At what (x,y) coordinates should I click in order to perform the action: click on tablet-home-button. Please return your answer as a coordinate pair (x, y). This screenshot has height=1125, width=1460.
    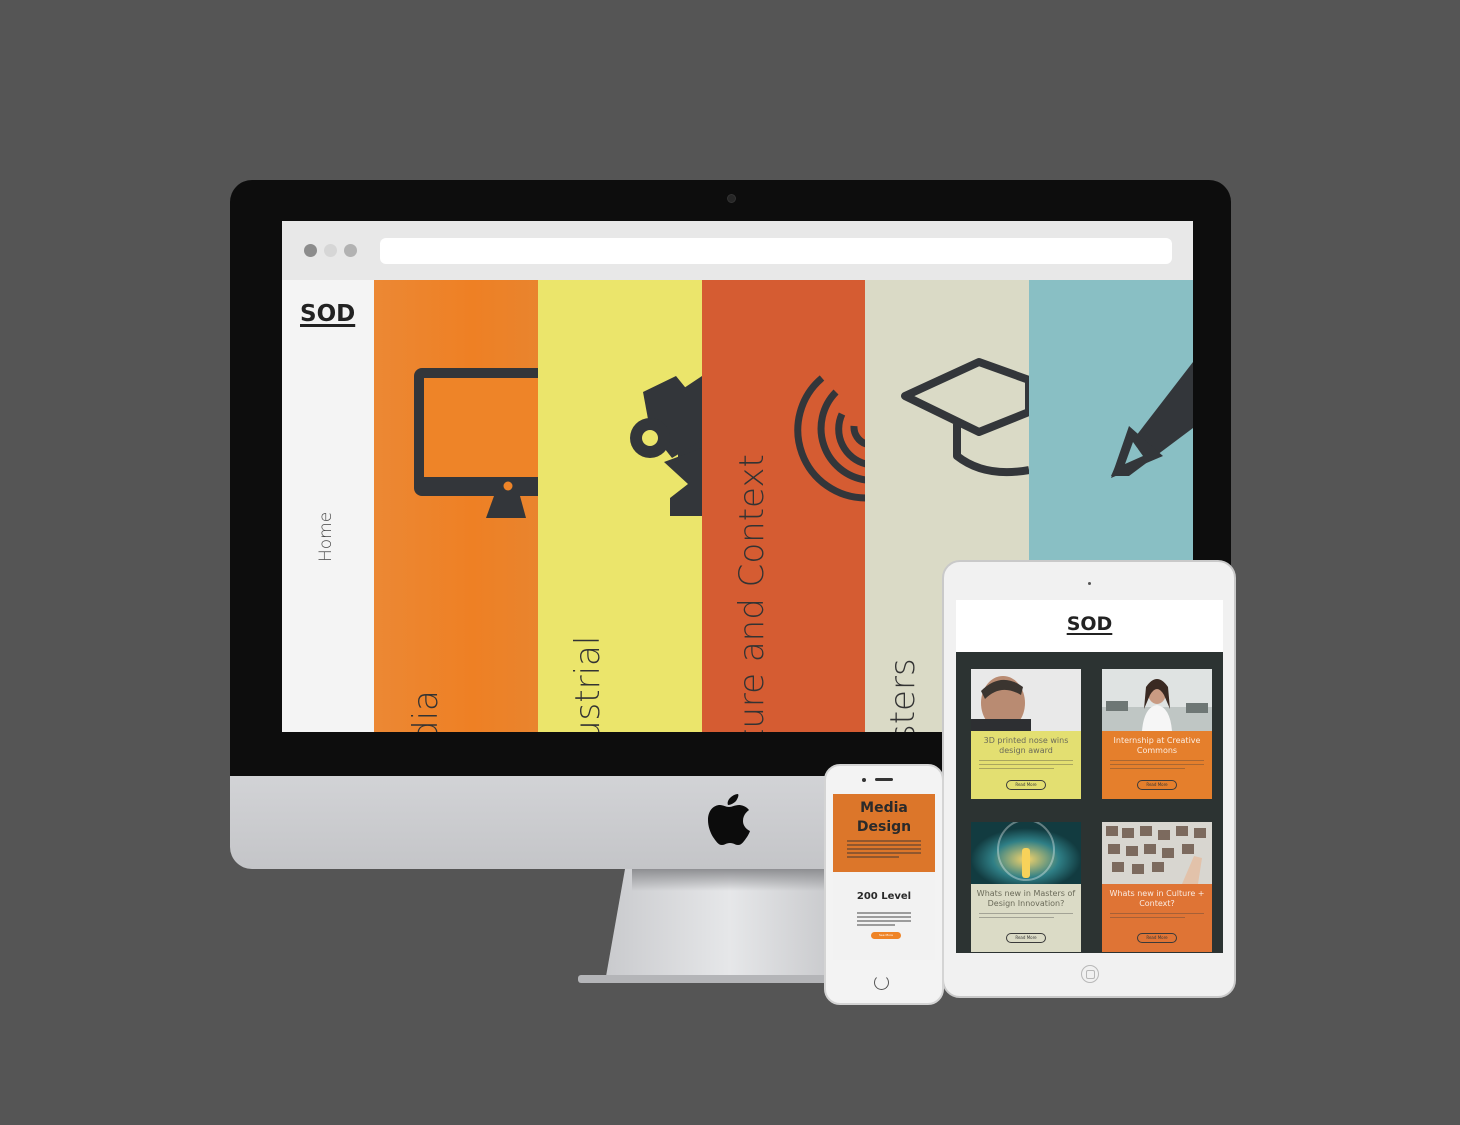
    Looking at the image, I should click on (1090, 974).